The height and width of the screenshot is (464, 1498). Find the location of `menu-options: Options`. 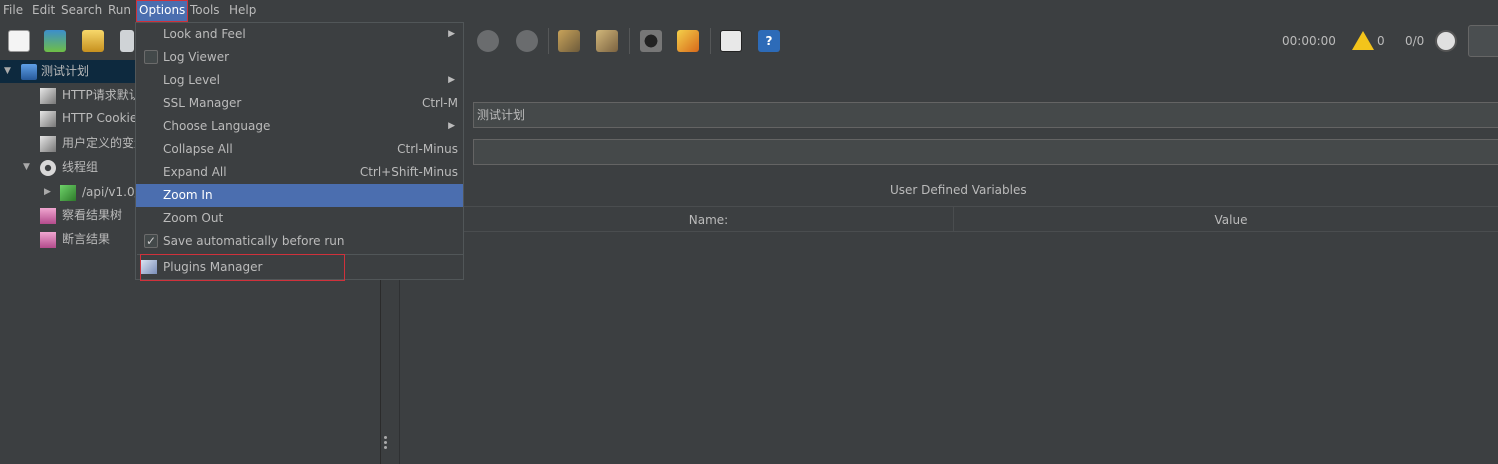

menu-options: Options is located at coordinates (162, 11).